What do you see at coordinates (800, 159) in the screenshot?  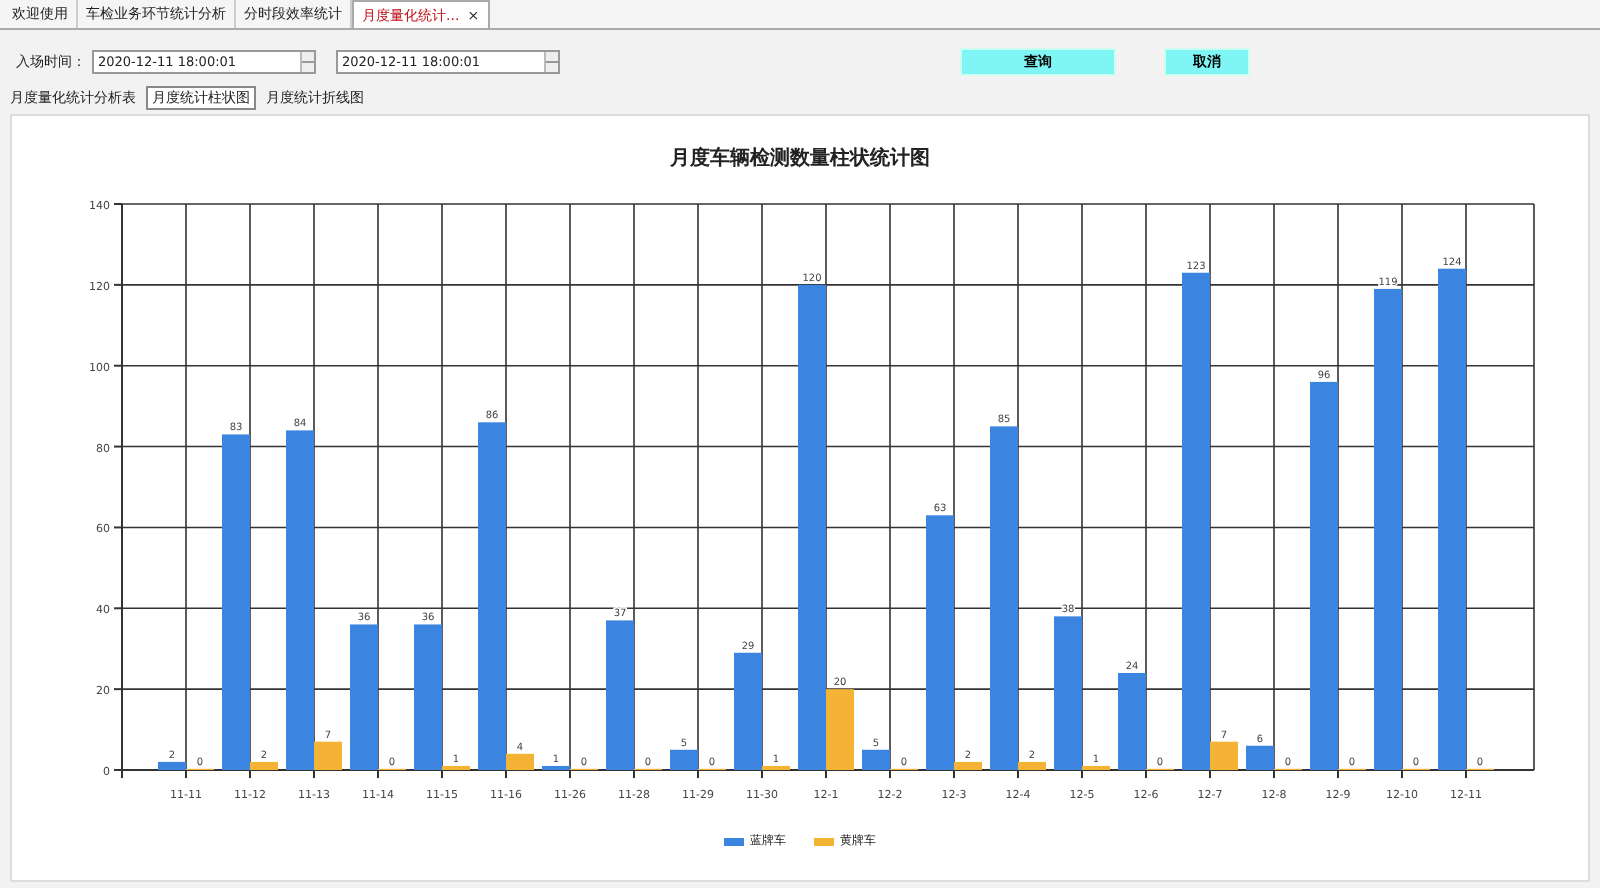 I see `chart-title: 月度车辆检测数量柱状统计图` at bounding box center [800, 159].